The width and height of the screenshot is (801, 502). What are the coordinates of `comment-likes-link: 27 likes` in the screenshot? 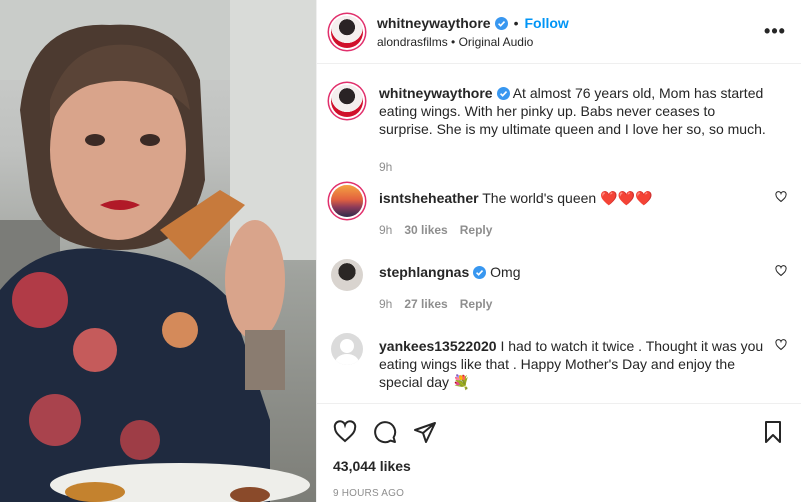 It's located at (425, 304).